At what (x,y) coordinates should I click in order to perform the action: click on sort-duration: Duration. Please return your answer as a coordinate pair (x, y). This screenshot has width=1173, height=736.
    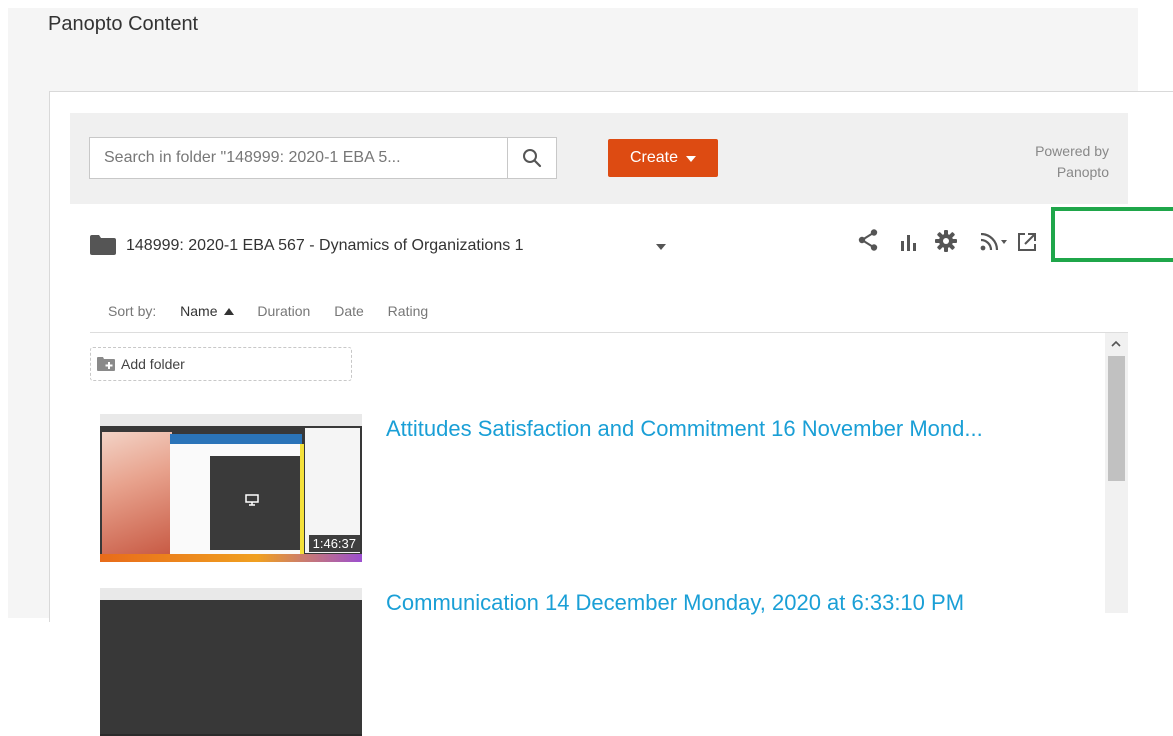
    Looking at the image, I should click on (283, 311).